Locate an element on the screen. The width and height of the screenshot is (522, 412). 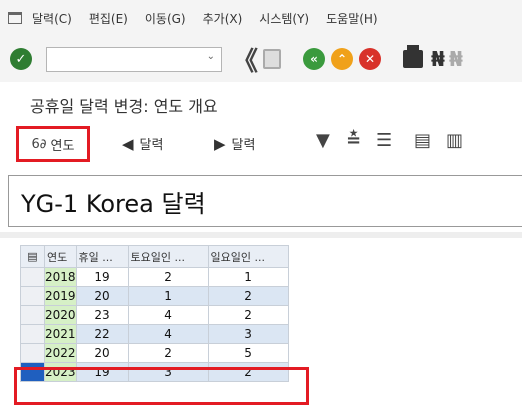
cell-year: 2018 is located at coordinates (60, 277).